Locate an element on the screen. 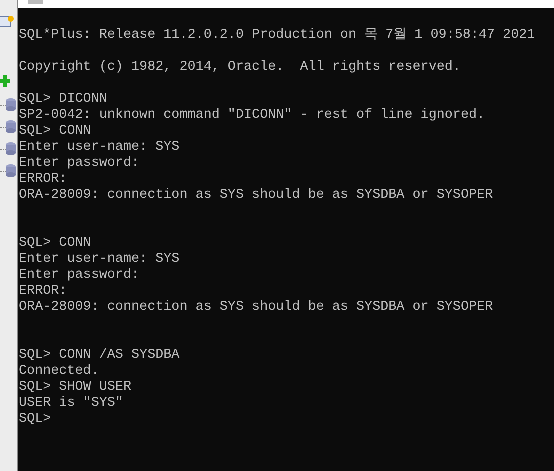 The width and height of the screenshot is (554, 471). console-line: USER is "SYS" is located at coordinates (71, 404).